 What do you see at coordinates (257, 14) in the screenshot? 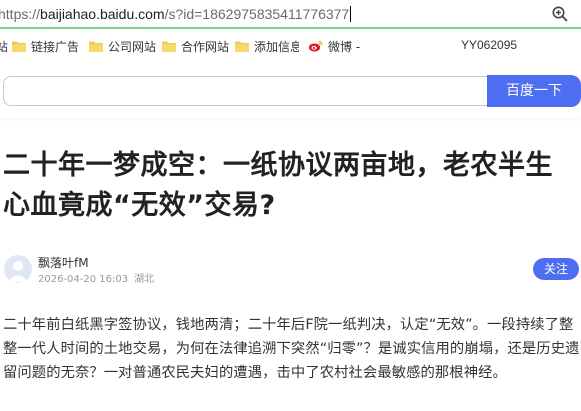
I see `url-path: /s?id=1862975835411776377` at bounding box center [257, 14].